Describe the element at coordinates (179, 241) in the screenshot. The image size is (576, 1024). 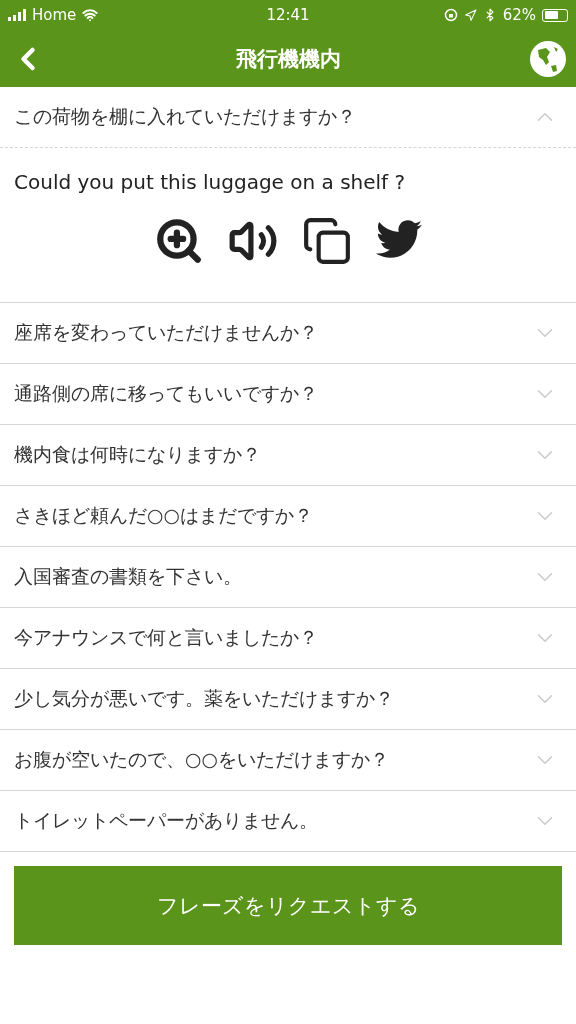
I see `zoom-in-button` at that location.